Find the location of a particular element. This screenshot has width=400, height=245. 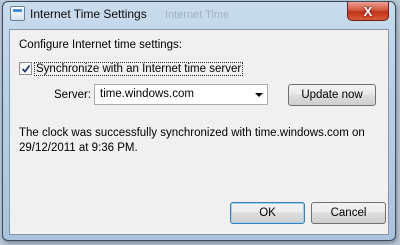

close-icon: X is located at coordinates (368, 11).